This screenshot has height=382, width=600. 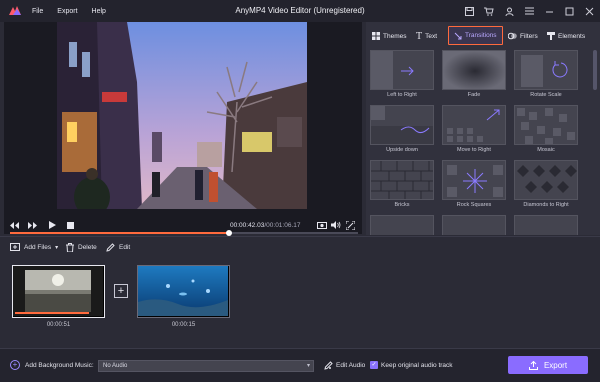 What do you see at coordinates (474, 150) in the screenshot?
I see `transition-label: Move to Right` at bounding box center [474, 150].